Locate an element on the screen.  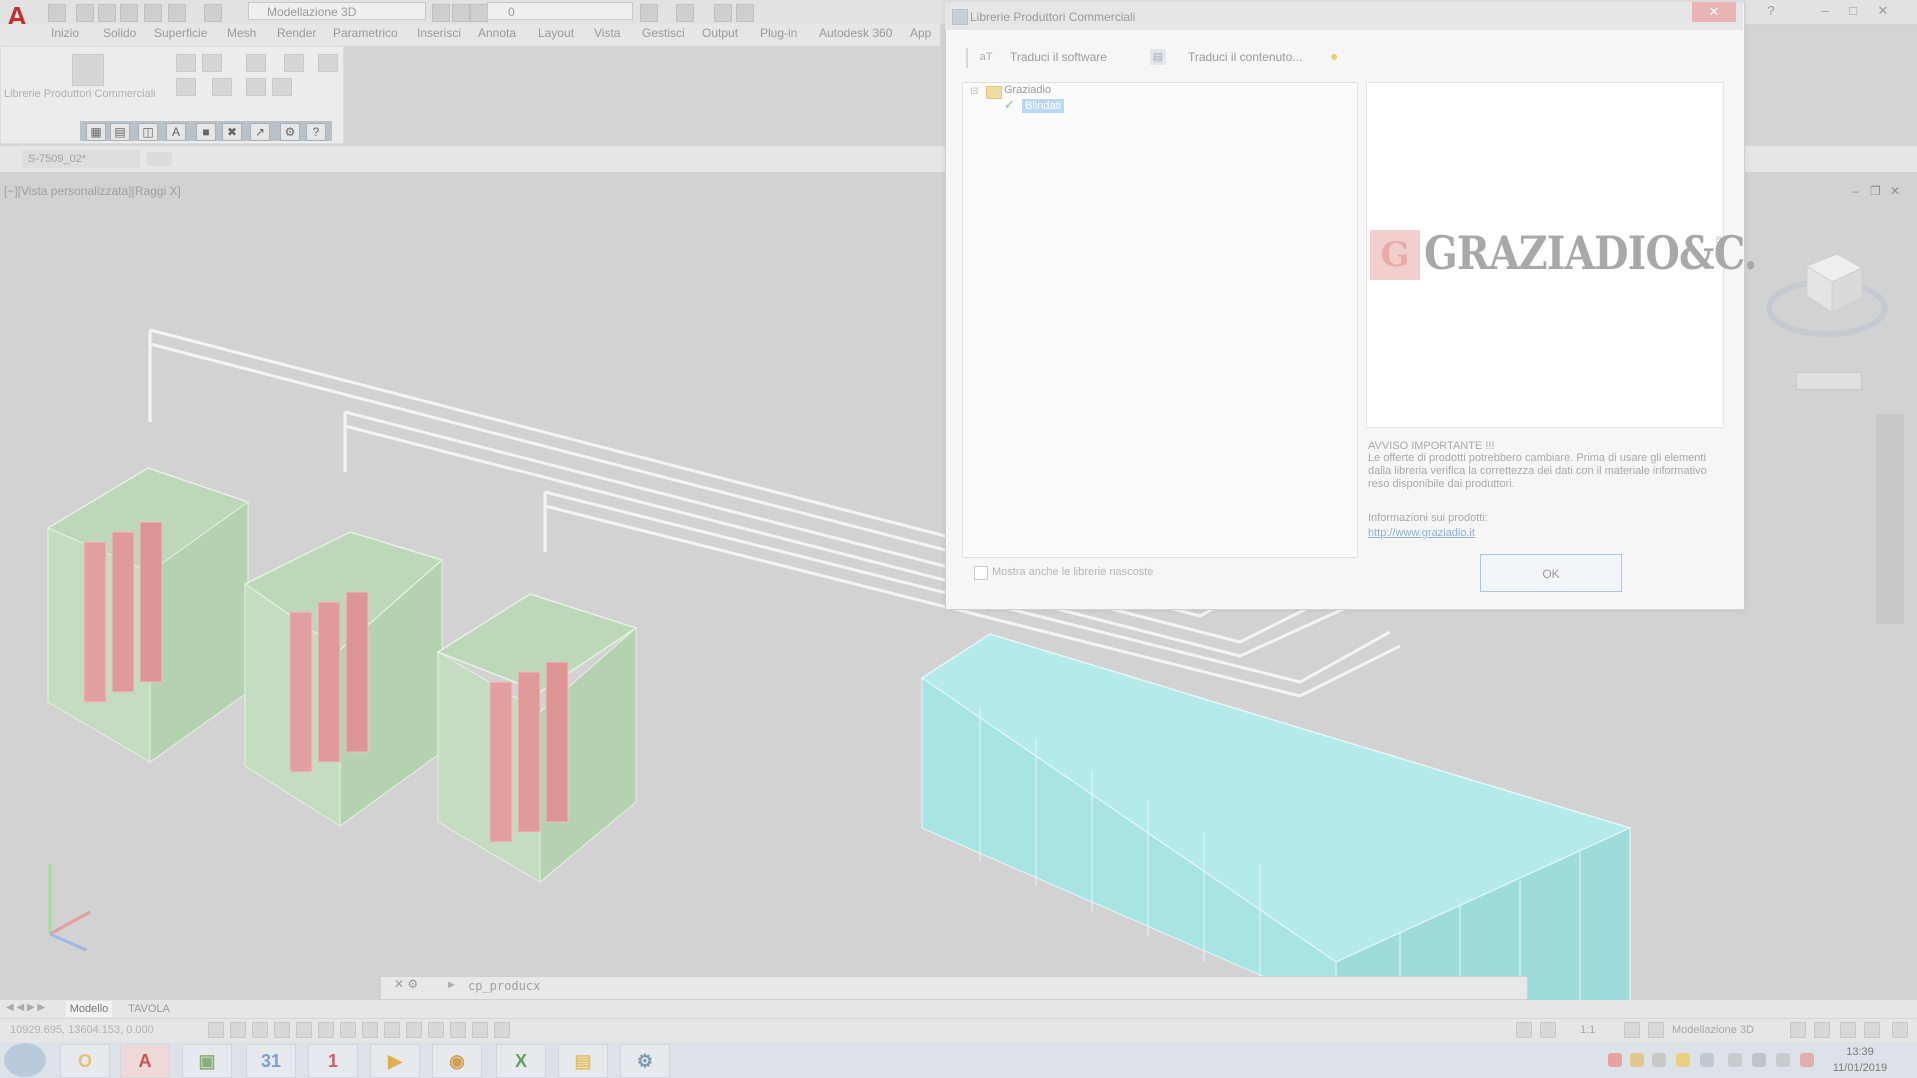
translate-software-button: Traduci il software is located at coordinates (1058, 57).